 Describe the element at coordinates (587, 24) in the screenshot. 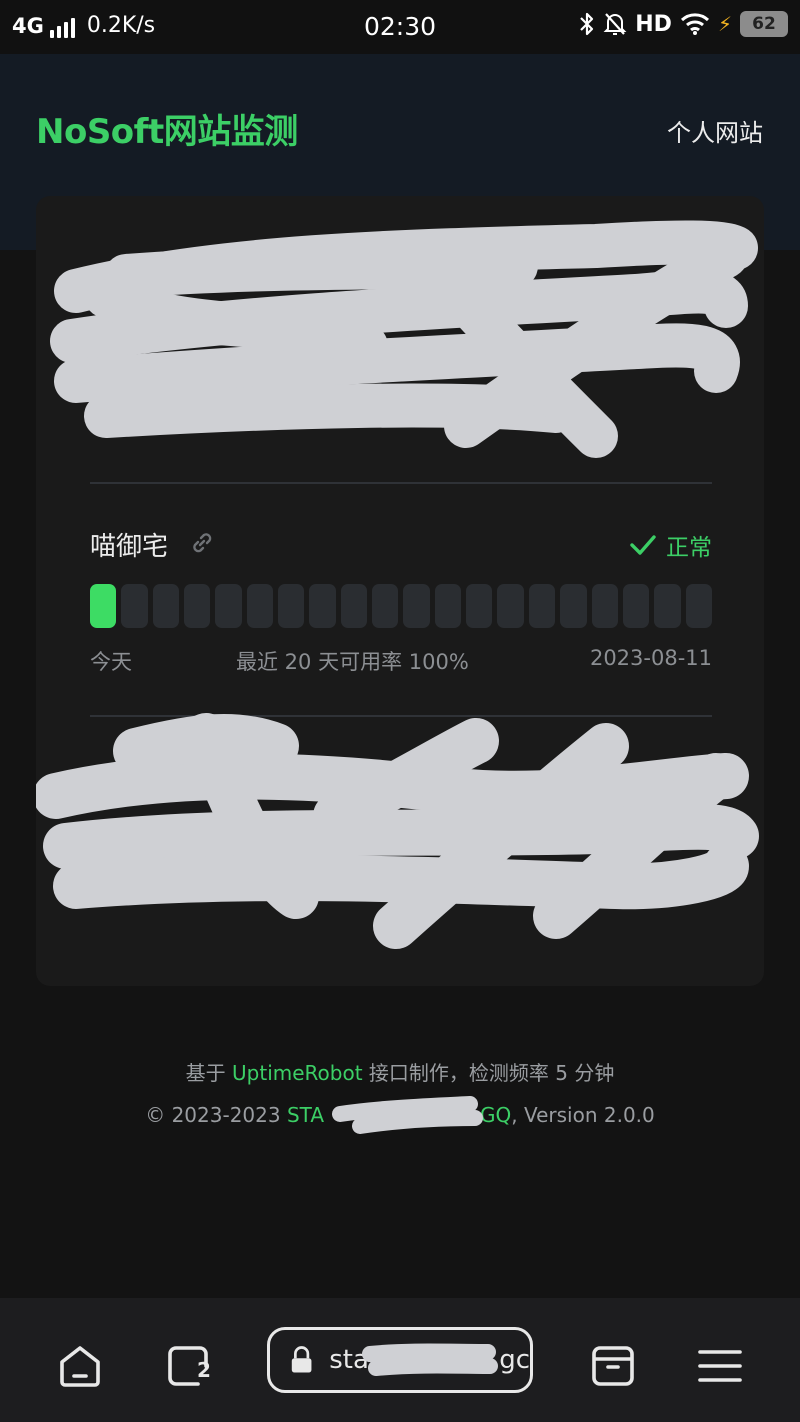

I see `bluetooth-icon` at that location.